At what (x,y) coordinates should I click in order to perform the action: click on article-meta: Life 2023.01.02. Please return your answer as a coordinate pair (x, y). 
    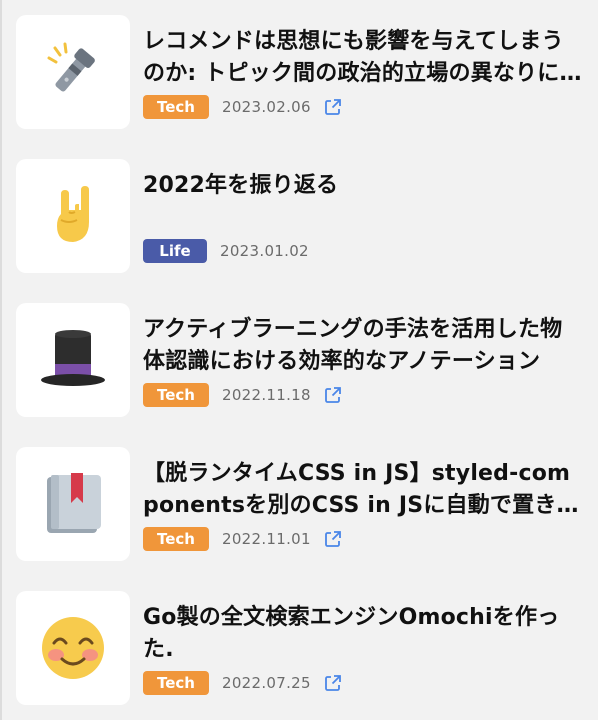
    Looking at the image, I should click on (226, 251).